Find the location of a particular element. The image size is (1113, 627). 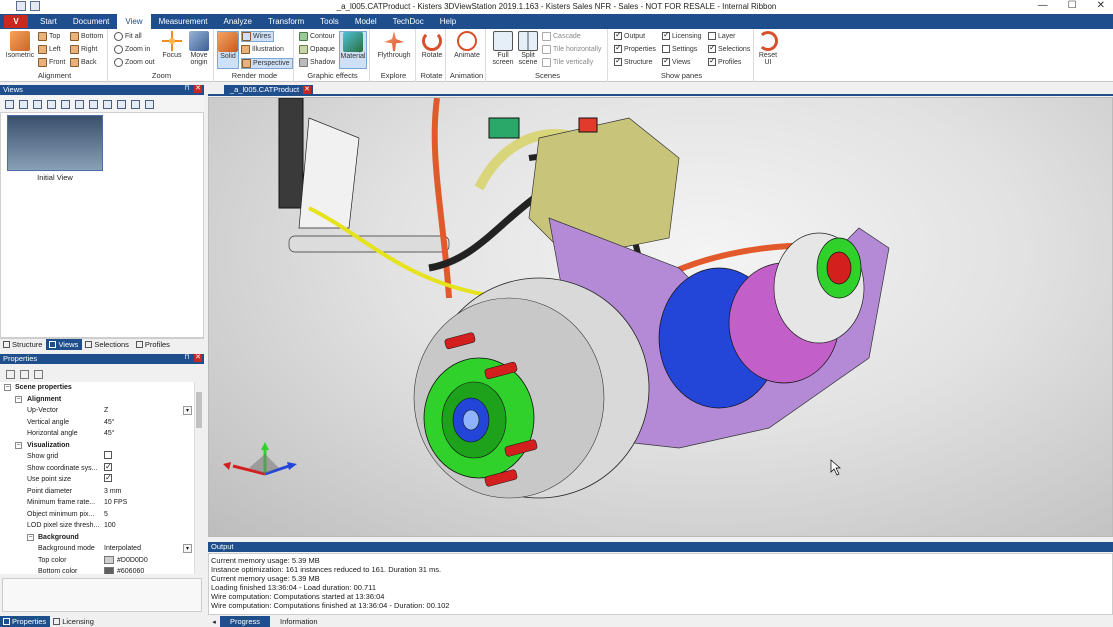

tab-progress: Progress is located at coordinates (245, 621).